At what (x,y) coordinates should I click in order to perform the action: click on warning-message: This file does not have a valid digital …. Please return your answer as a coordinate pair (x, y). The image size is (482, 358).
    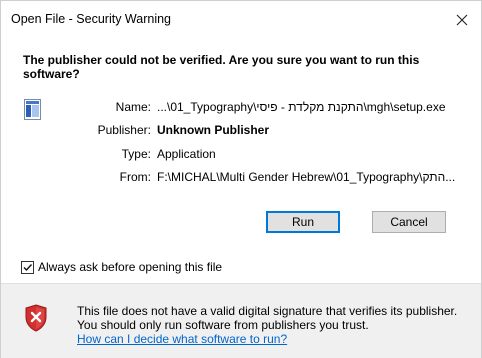
    Looking at the image, I should click on (267, 318).